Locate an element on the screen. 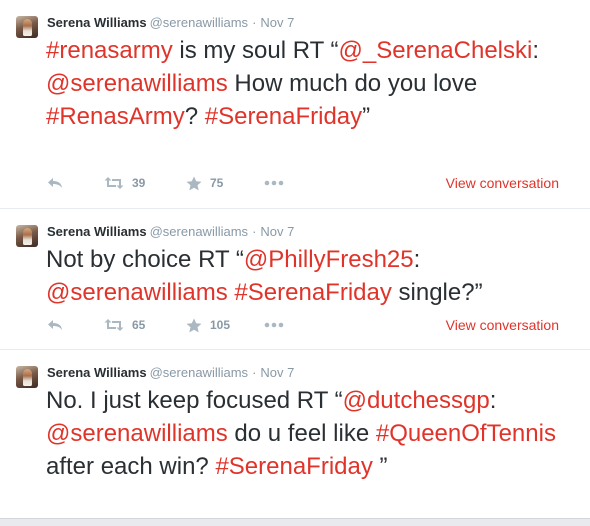 The width and height of the screenshot is (590, 526). tweet-text-segment: is my soul RT “ is located at coordinates (255, 50).